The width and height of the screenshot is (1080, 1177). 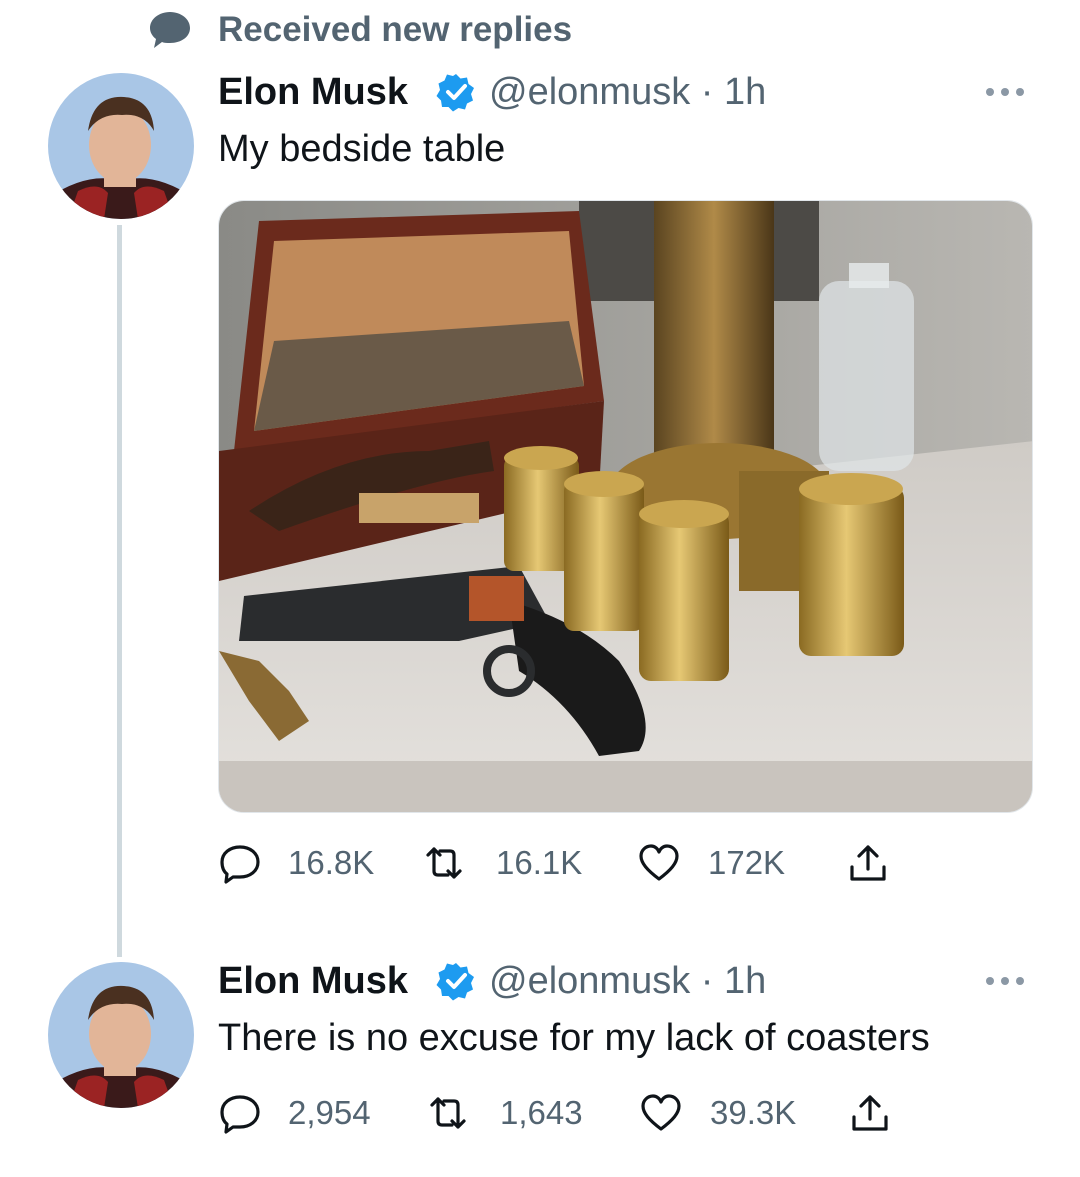 I want to click on speech-bubble-icon, so click(x=170, y=30).